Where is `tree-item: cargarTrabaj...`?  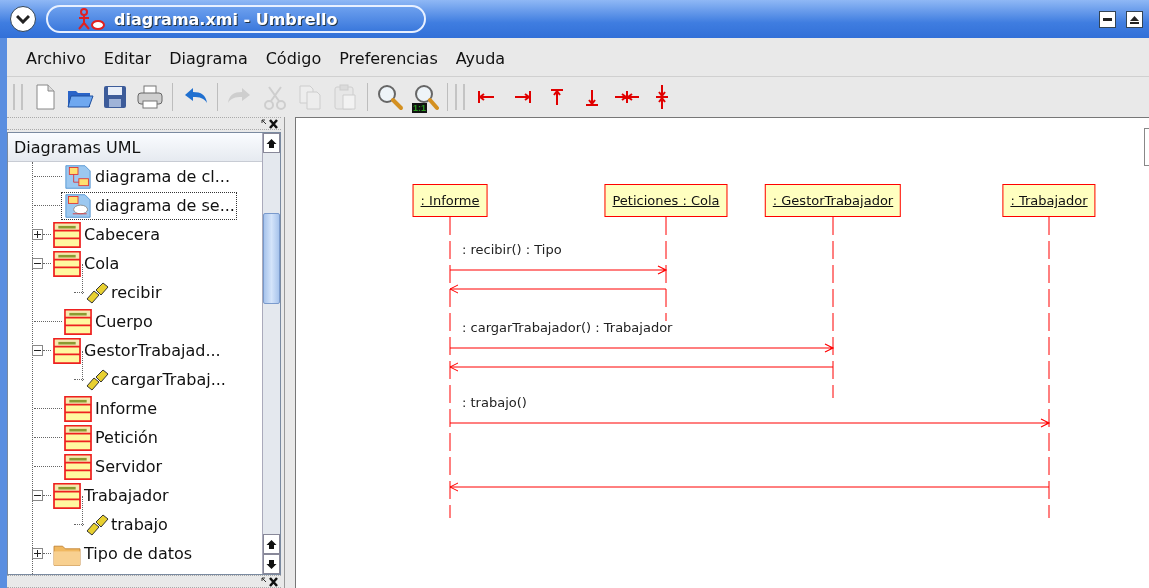
tree-item: cargarTrabaj... is located at coordinates (155, 379).